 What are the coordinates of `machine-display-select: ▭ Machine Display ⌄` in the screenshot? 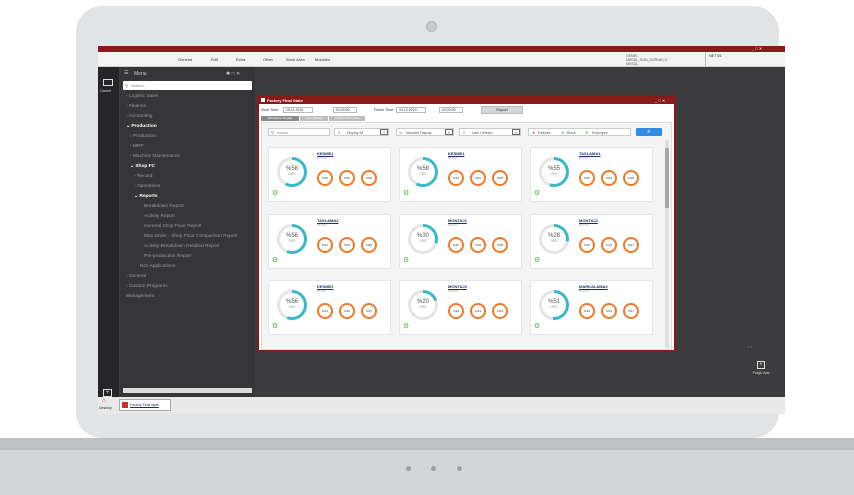 It's located at (425, 132).